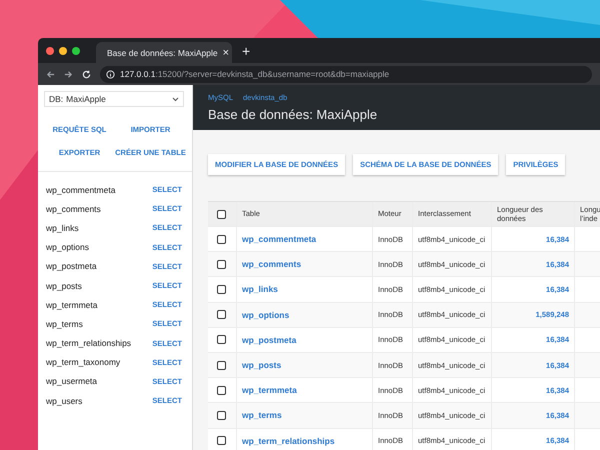 Image resolution: width=600 pixels, height=450 pixels. Describe the element at coordinates (64, 401) in the screenshot. I see `table-name: wp_users` at that location.